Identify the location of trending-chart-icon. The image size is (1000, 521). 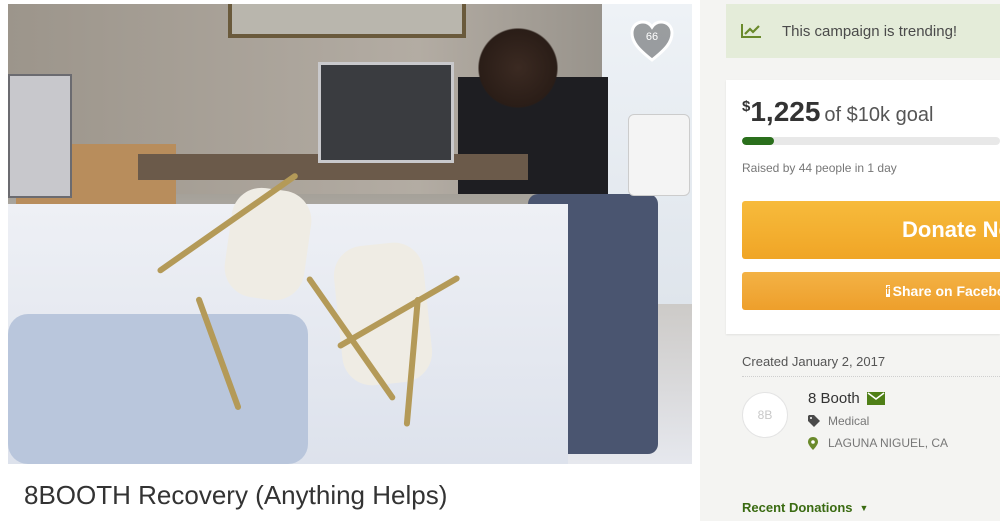
(751, 31).